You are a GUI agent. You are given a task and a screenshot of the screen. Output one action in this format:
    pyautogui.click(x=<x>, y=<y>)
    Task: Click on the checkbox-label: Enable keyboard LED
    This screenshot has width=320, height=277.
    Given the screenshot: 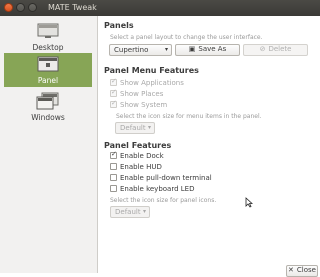 What is the action you would take?
    pyautogui.click(x=157, y=189)
    